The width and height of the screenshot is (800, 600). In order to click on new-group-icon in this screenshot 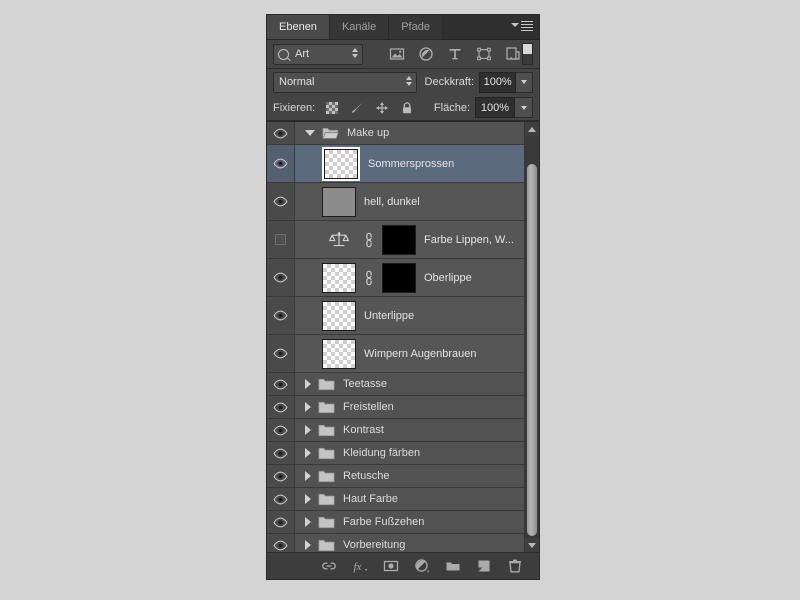, I will do `click(453, 566)`.